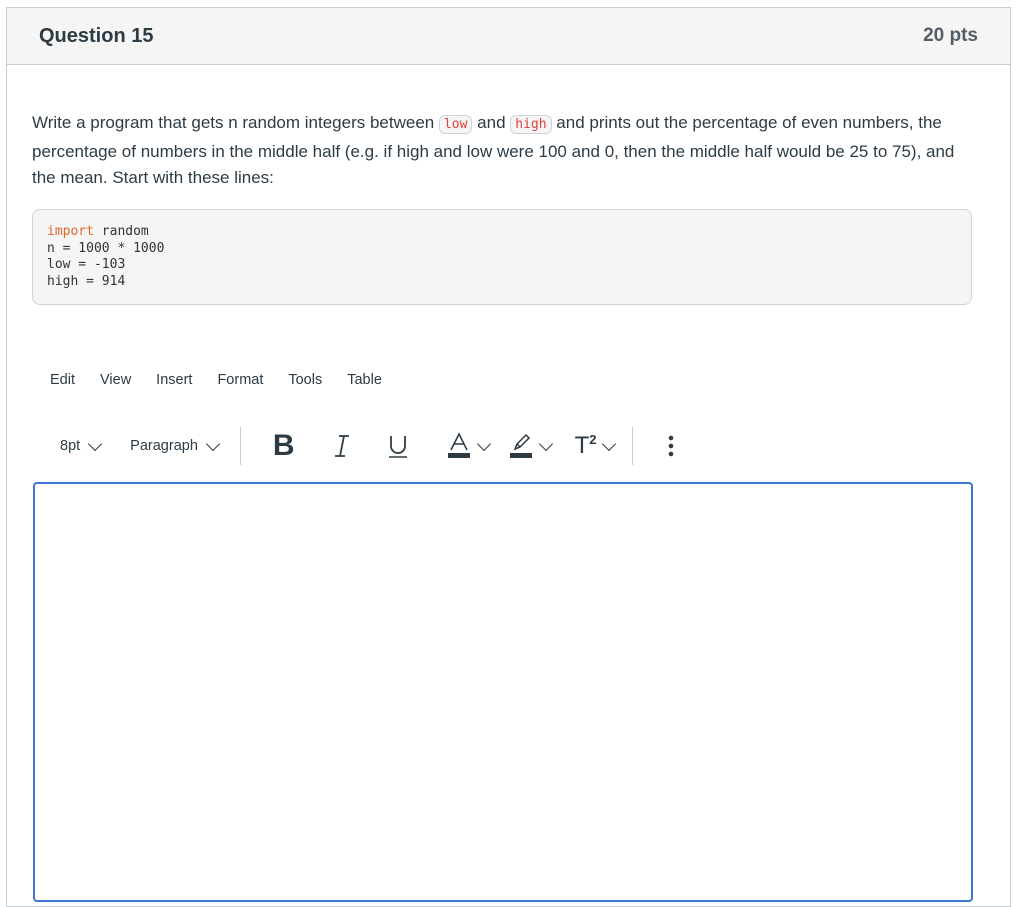 This screenshot has height=907, width=1024. I want to click on editor-toolbar: 8pt Paragraph B T2, so click(358, 446).